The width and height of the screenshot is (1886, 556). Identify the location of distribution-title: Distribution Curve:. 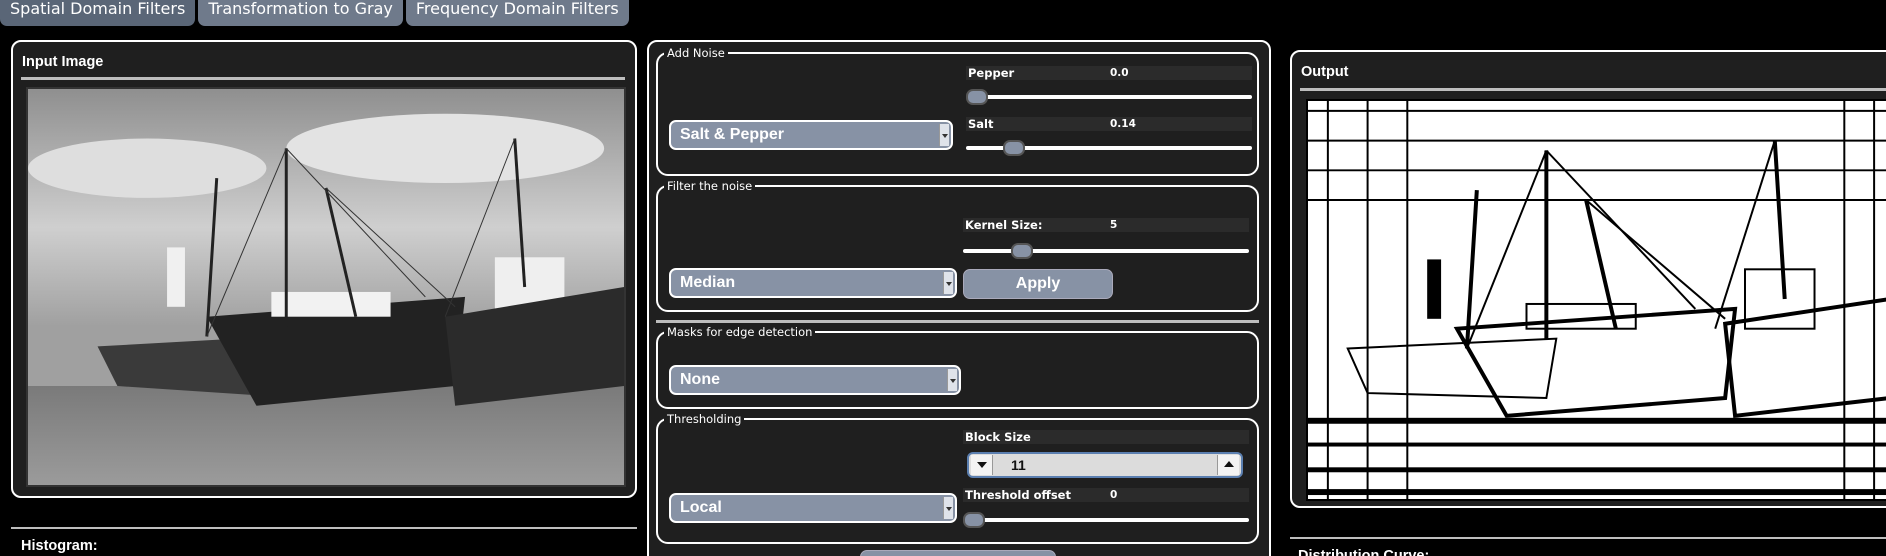
(1364, 552).